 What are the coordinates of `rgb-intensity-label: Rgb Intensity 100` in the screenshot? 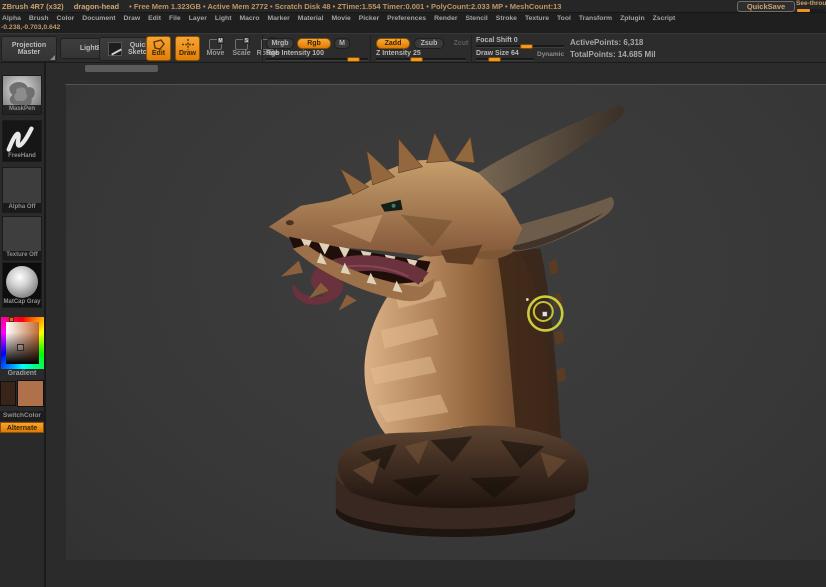 It's located at (295, 53).